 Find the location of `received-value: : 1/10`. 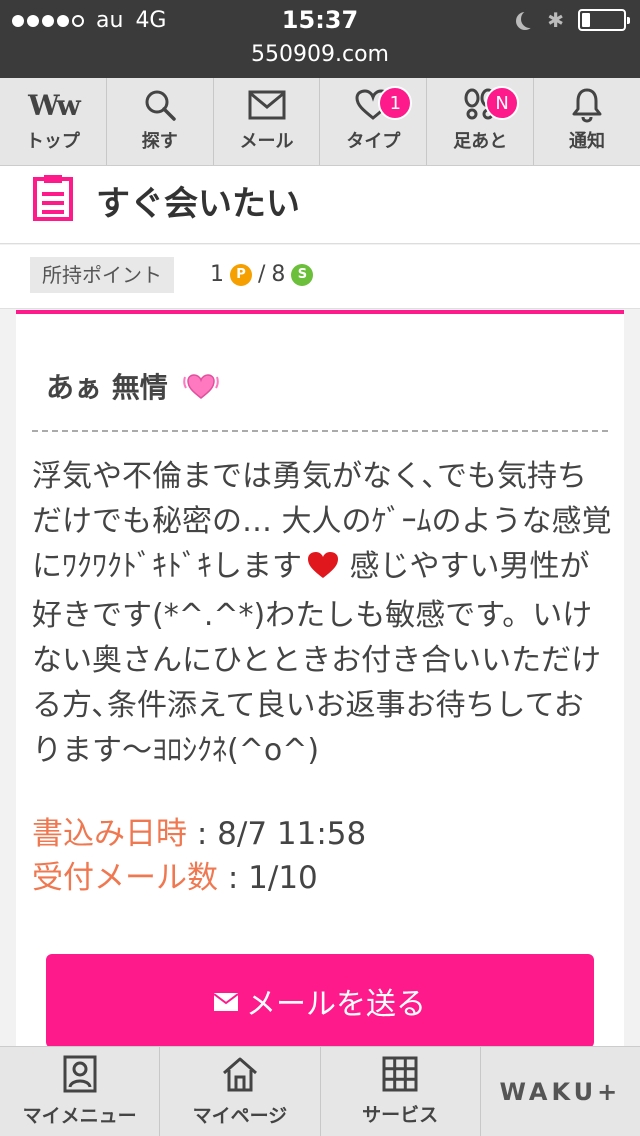

received-value: : 1/10 is located at coordinates (272, 878).